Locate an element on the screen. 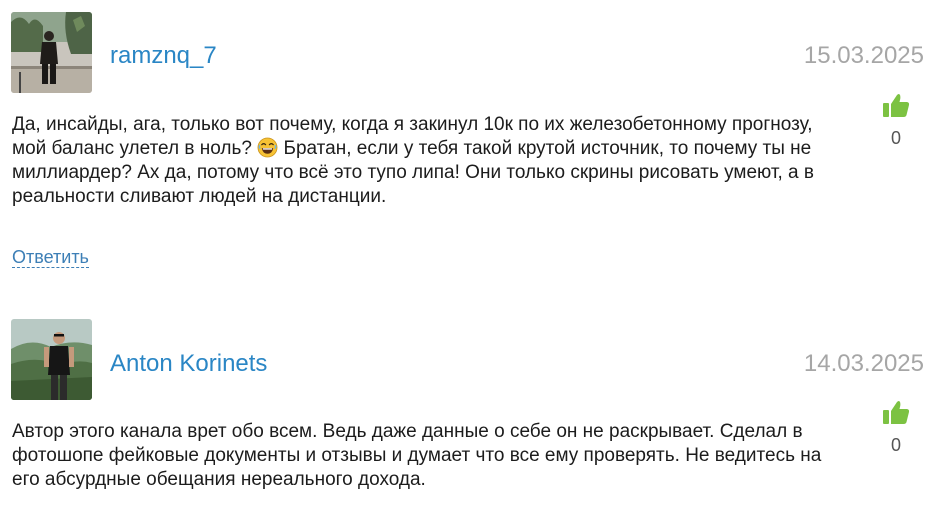 This screenshot has width=941, height=518. comment-date: 15.03.2025 is located at coordinates (863, 55).